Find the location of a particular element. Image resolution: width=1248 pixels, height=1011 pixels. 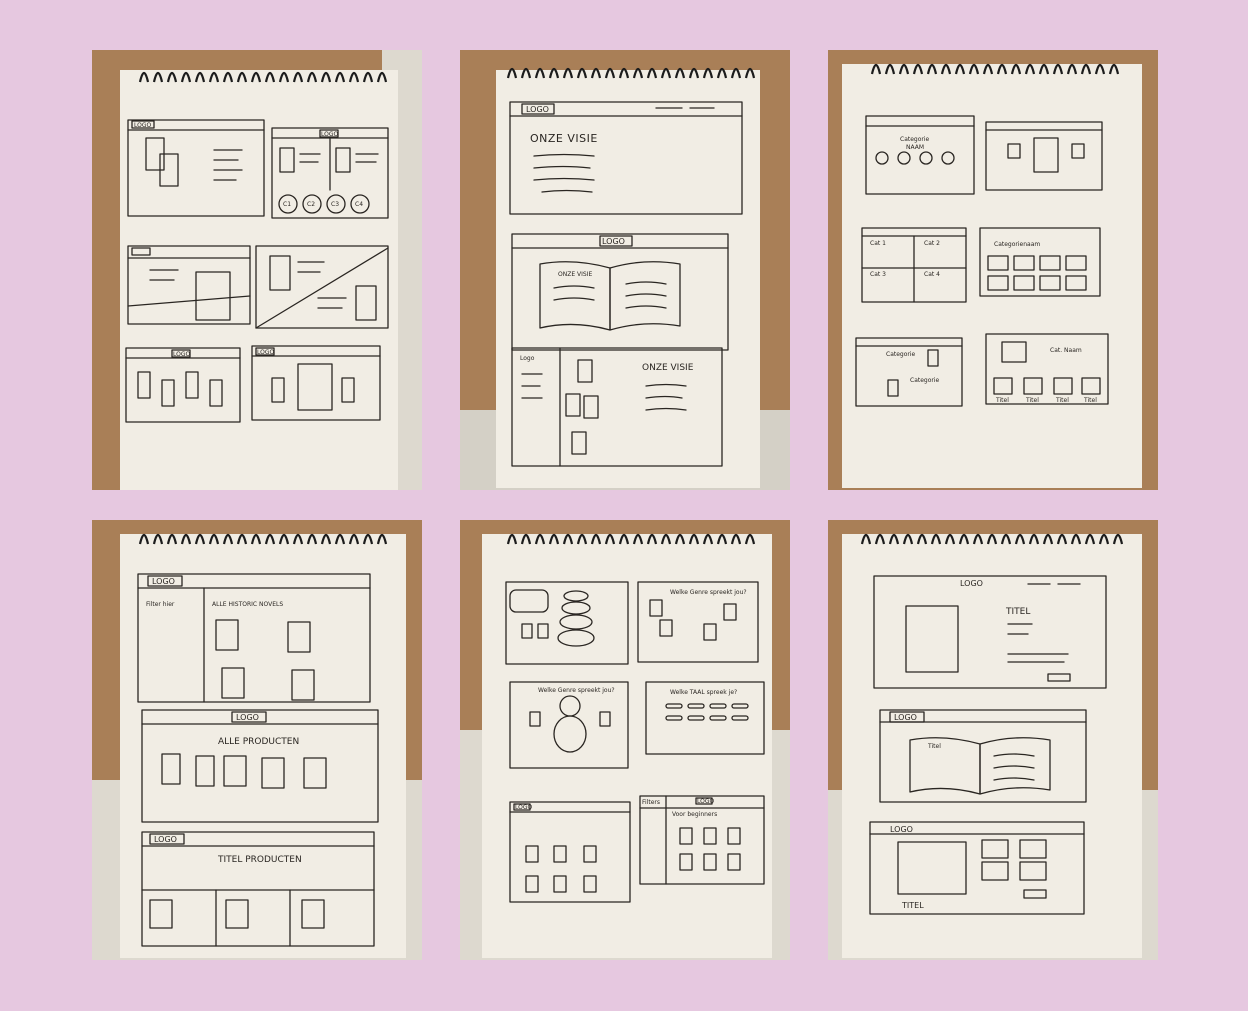

category-label: Cat 4 is located at coordinates (932, 274).